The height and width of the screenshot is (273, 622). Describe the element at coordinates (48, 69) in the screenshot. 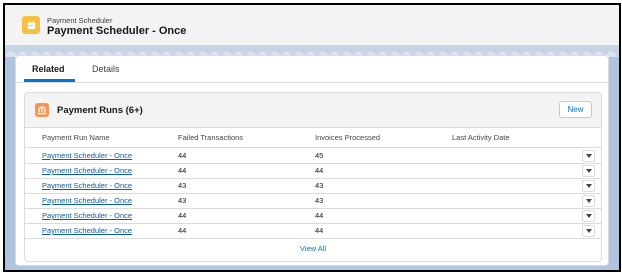

I see `tab-related: Related` at that location.